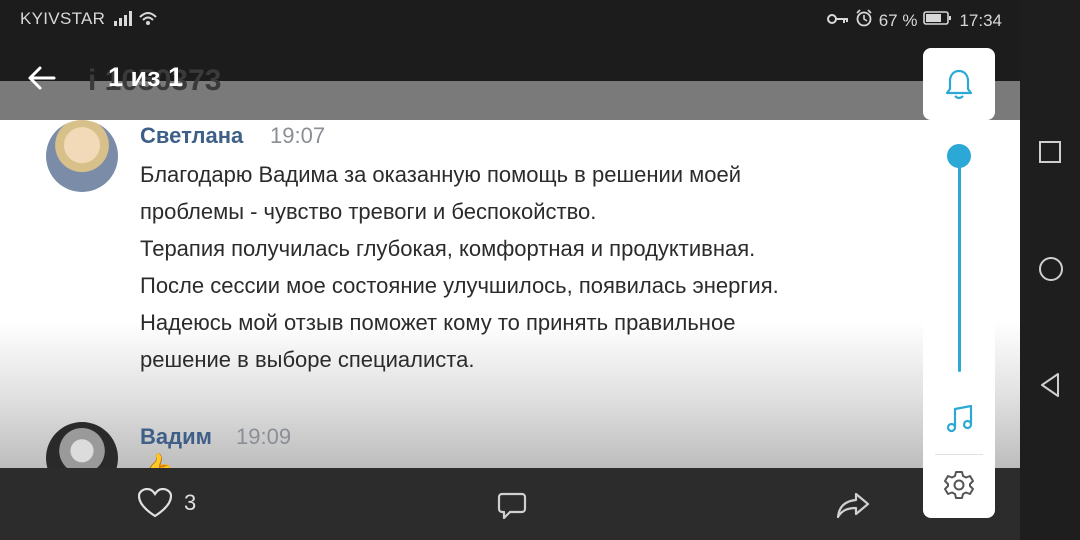 The image size is (1080, 540). What do you see at coordinates (959, 454) in the screenshot?
I see `panel-divider` at bounding box center [959, 454].